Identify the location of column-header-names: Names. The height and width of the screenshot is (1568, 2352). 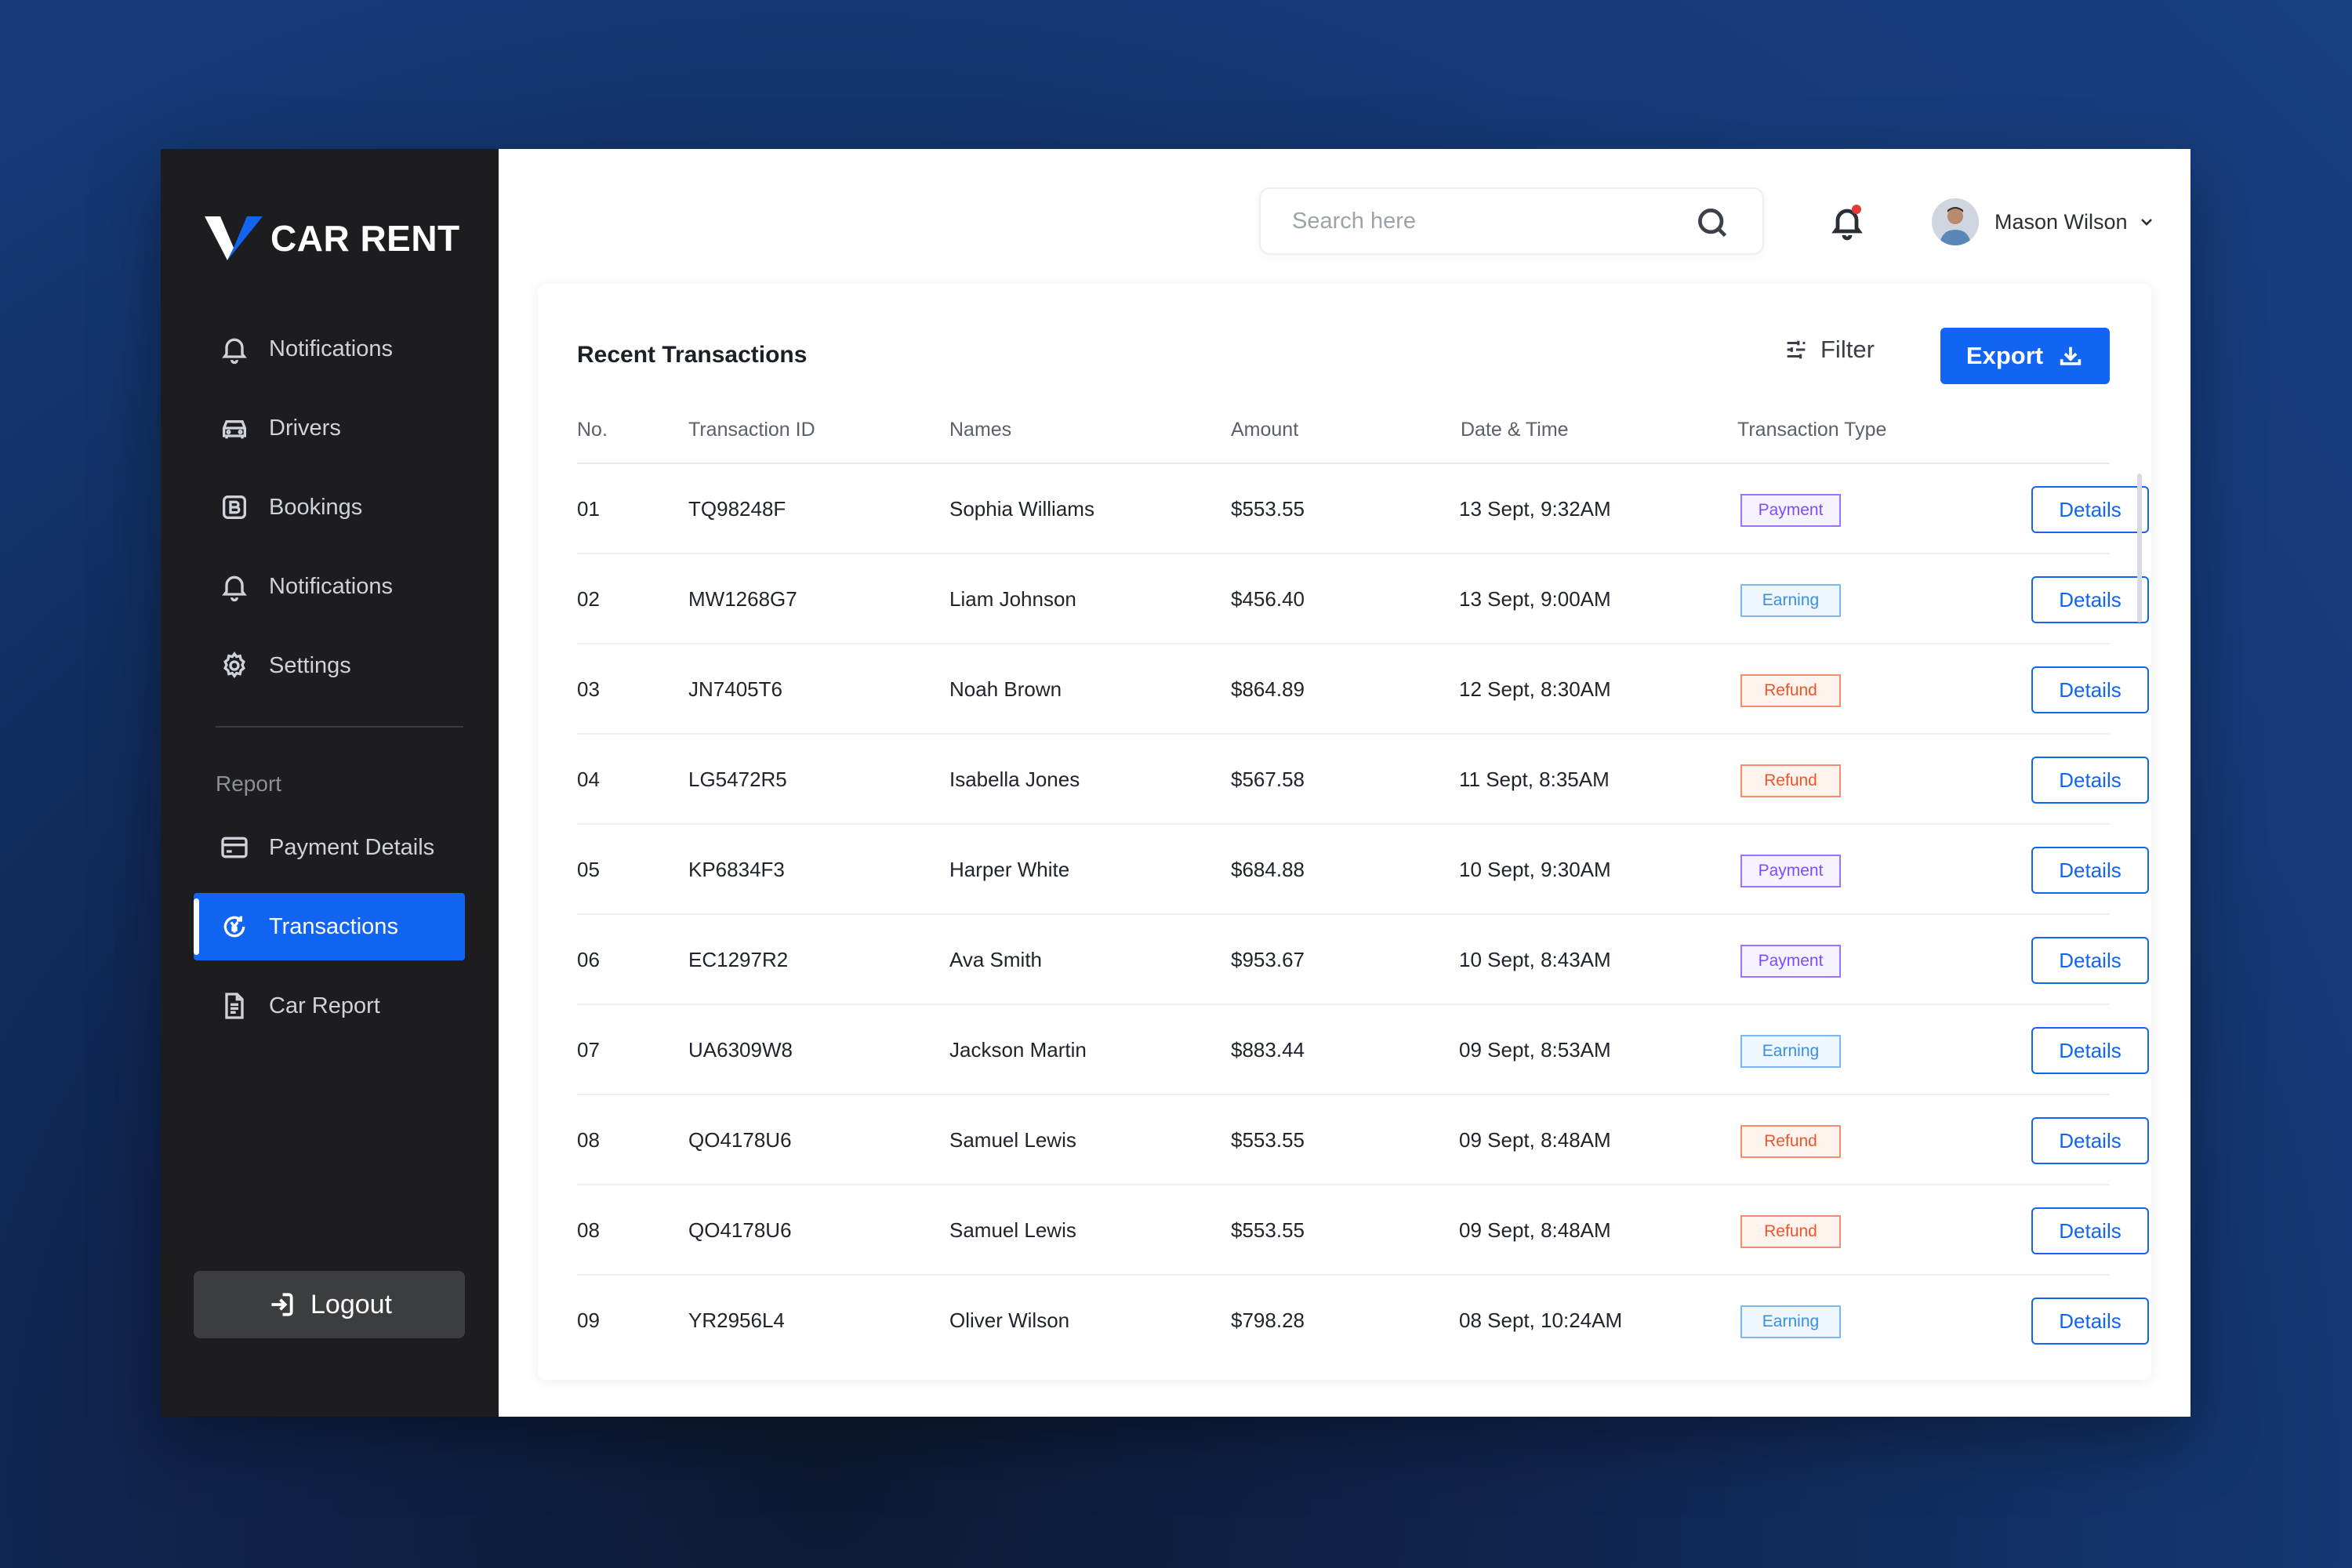
(980, 430).